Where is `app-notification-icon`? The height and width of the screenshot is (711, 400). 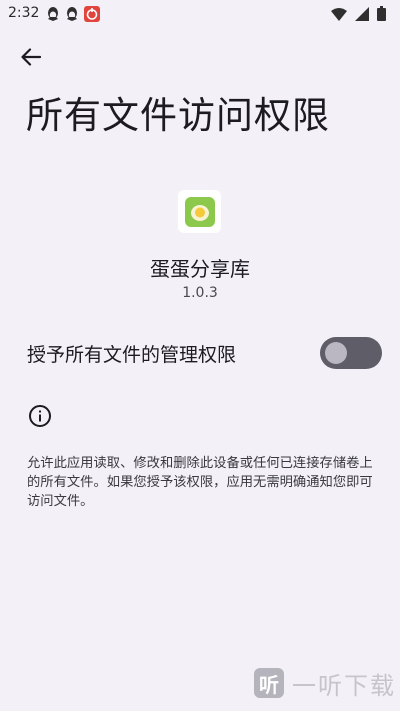 app-notification-icon is located at coordinates (92, 16).